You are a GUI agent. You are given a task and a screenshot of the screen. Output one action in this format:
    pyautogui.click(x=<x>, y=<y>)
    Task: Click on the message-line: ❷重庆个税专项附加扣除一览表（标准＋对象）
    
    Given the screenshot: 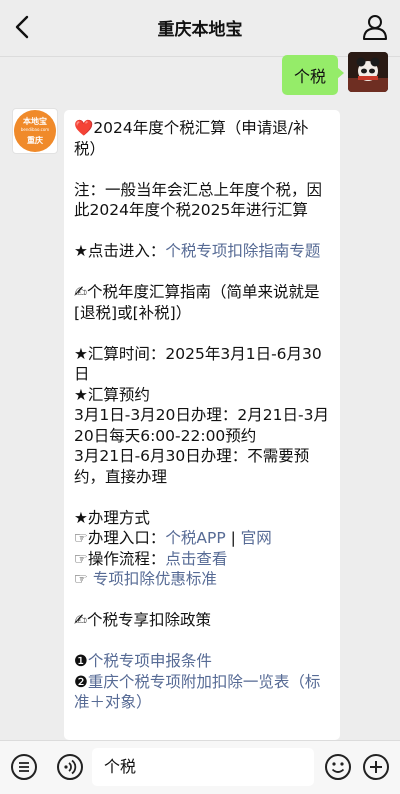 What is the action you would take?
    pyautogui.click(x=202, y=692)
    